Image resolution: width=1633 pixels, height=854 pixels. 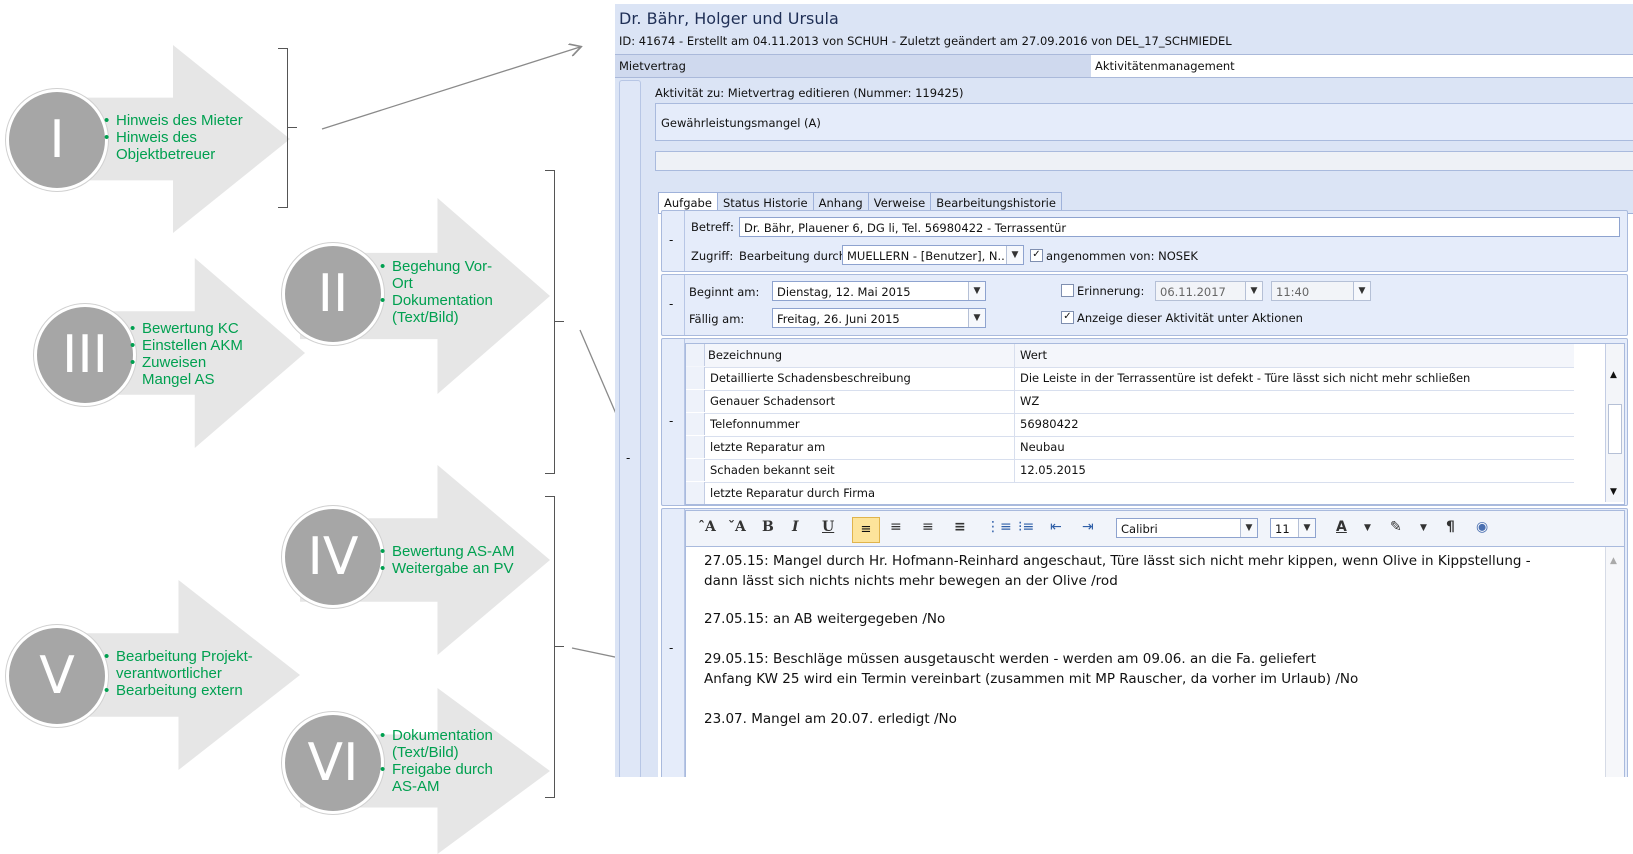 I want to click on highlight-icon: ✎, so click(x=1396, y=527).